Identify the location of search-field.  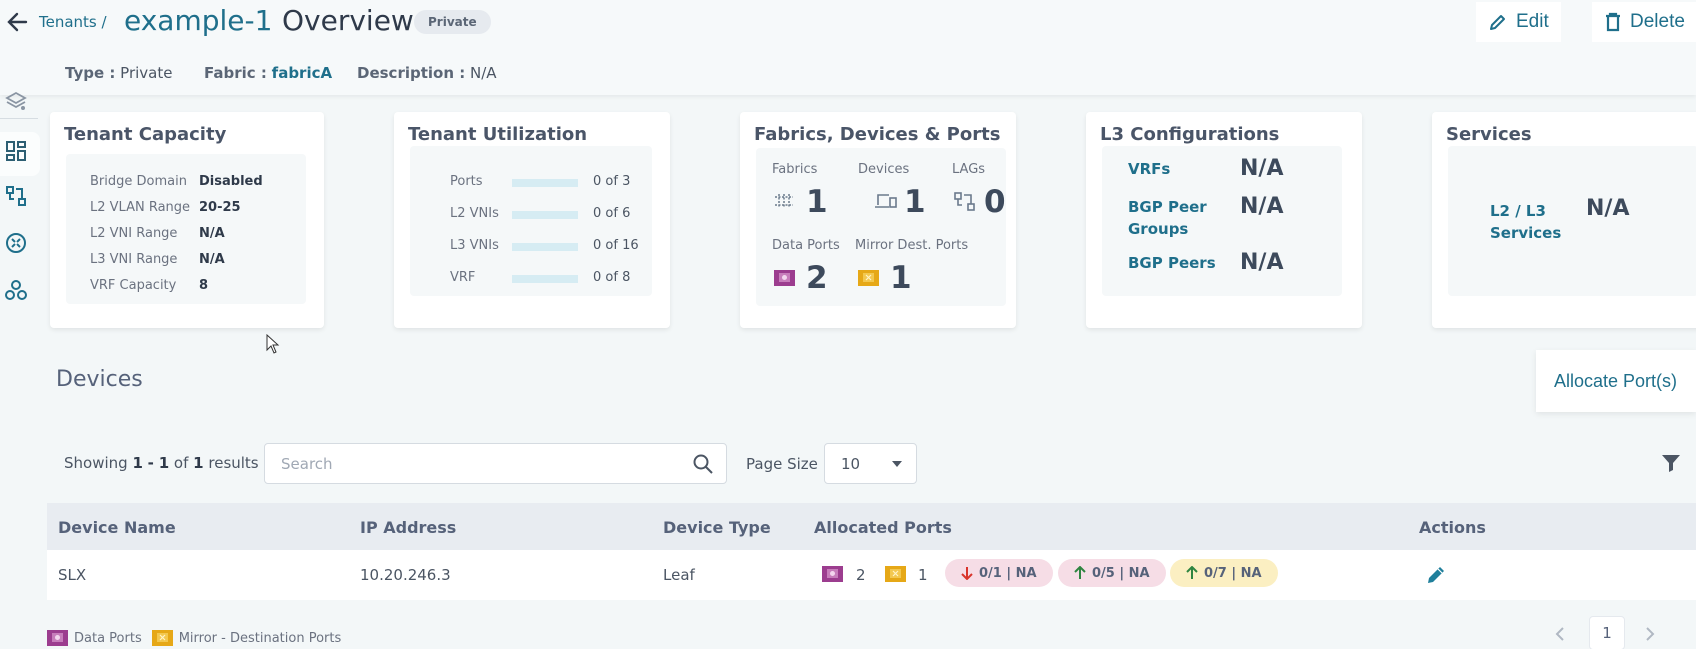
(495, 463).